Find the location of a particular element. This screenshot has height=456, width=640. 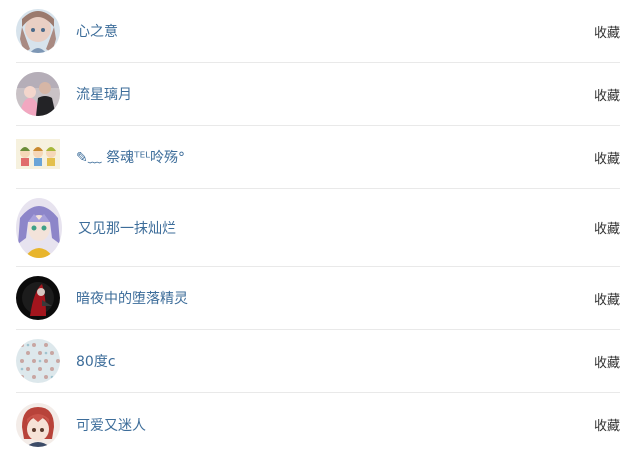

dark-red-figure-avatar-icon is located at coordinates (38, 298).